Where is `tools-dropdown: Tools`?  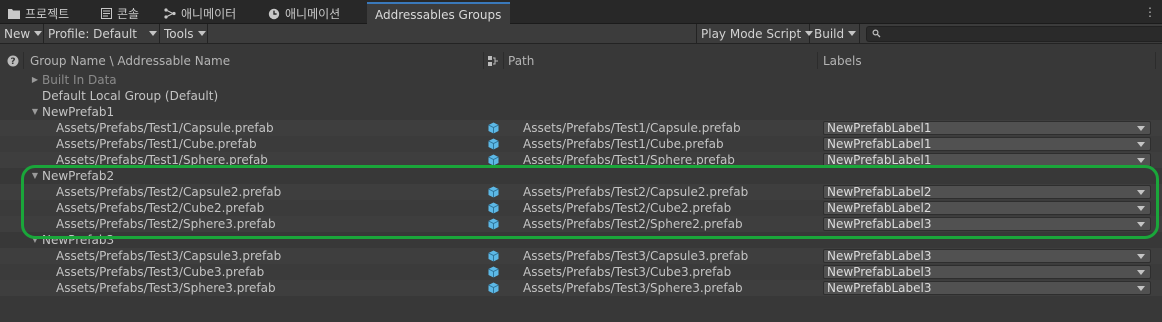 tools-dropdown: Tools is located at coordinates (184, 33).